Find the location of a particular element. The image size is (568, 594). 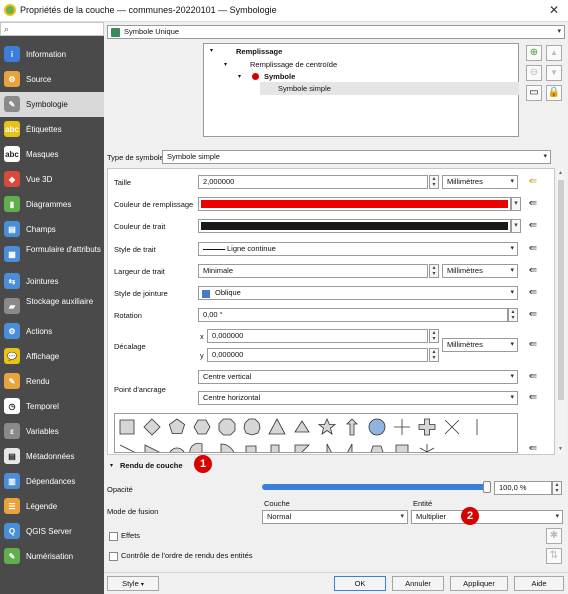

effects-checkbox is located at coordinates (113, 536).